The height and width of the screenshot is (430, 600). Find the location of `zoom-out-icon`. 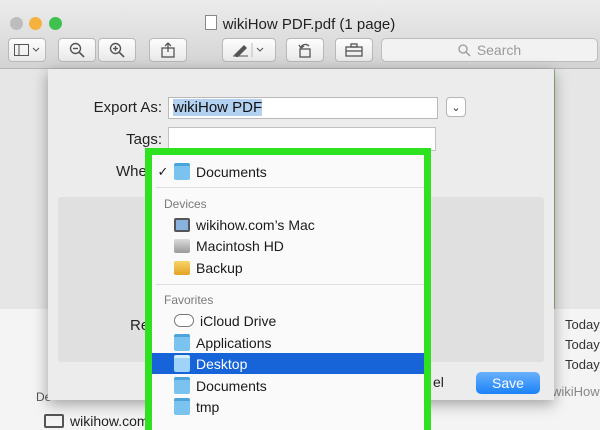

zoom-out-icon is located at coordinates (77, 50).